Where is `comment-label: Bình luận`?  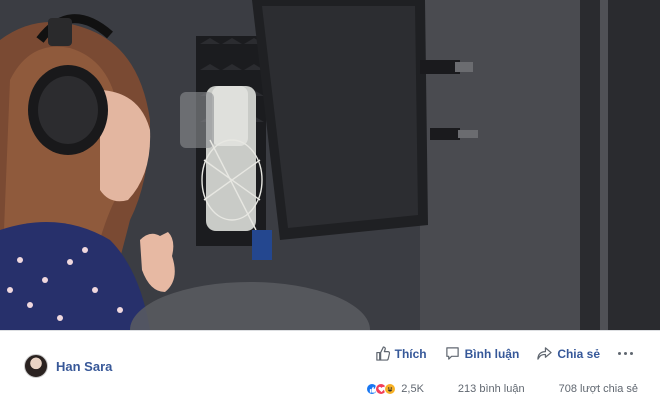
comment-label: Bình luận is located at coordinates (492, 353).